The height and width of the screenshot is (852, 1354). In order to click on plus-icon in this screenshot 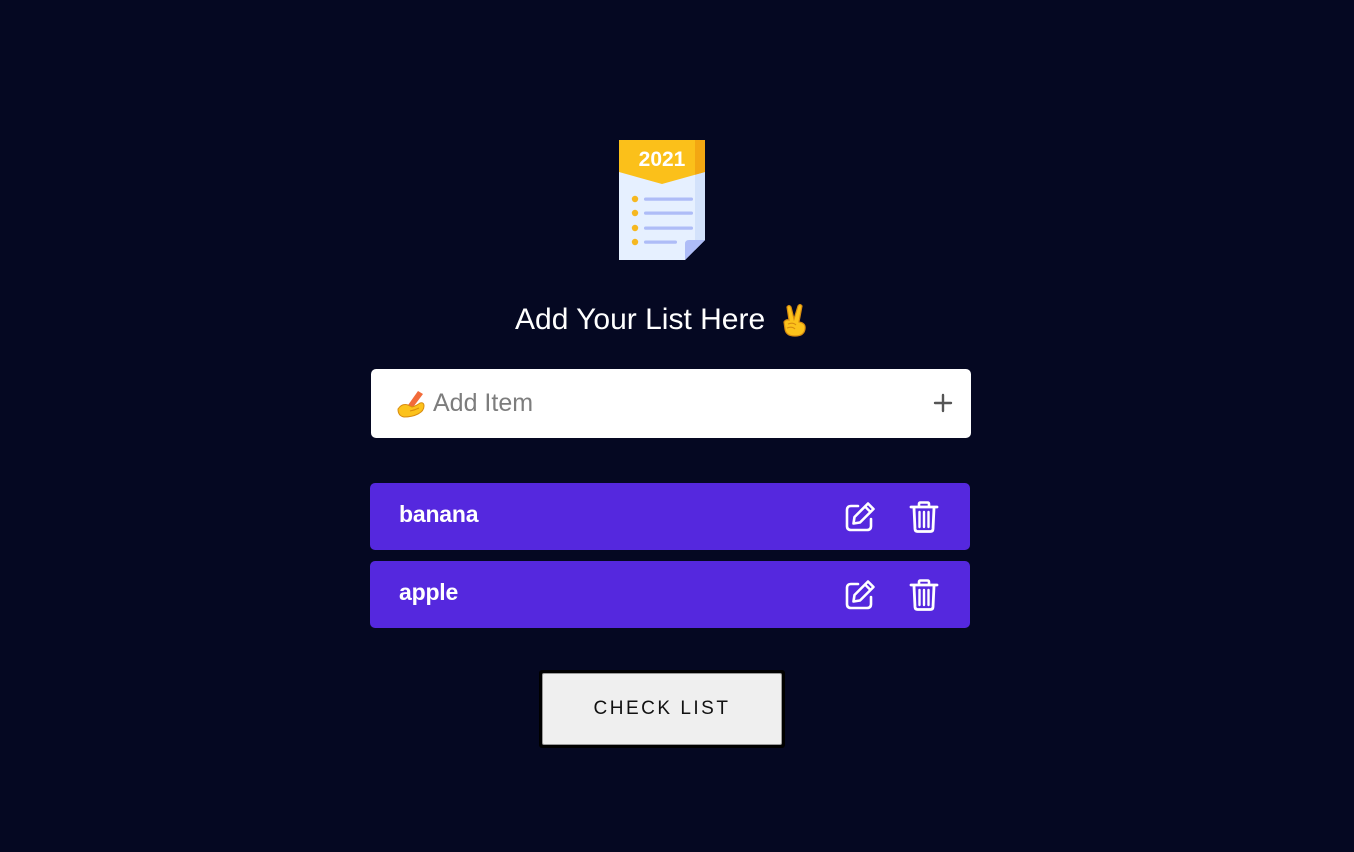, I will do `click(943, 403)`.